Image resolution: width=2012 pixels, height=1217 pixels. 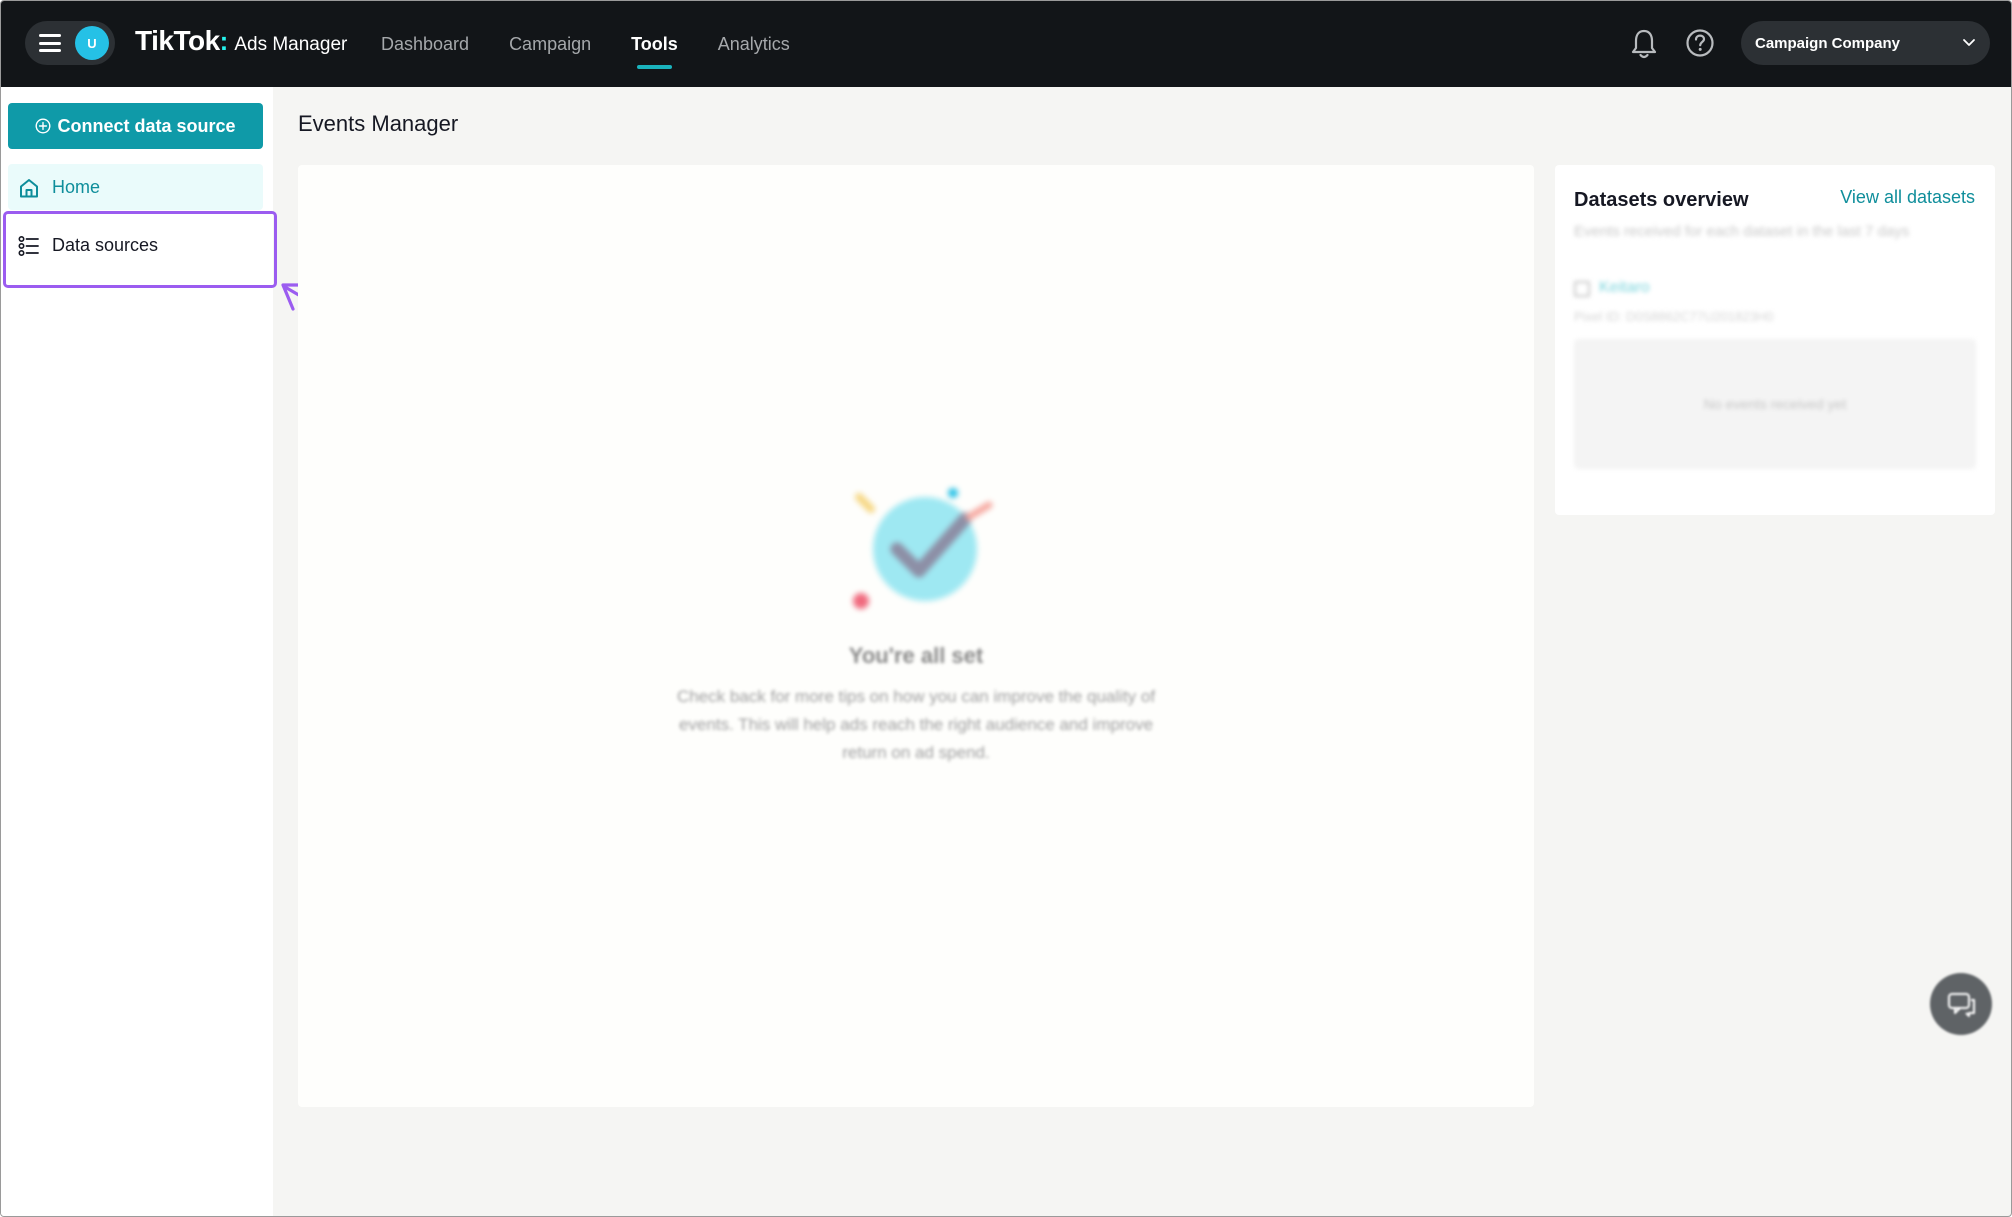 What do you see at coordinates (177, 40) in the screenshot?
I see `logo-brand: TikTok` at bounding box center [177, 40].